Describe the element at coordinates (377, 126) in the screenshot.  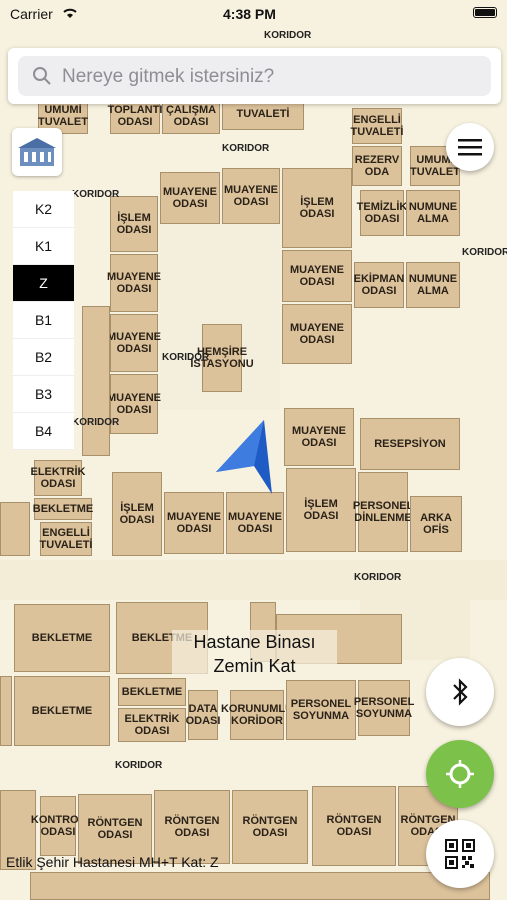
I see `room-engelli-tuvaleti-top: ENGELLİ TUVALETİ` at that location.